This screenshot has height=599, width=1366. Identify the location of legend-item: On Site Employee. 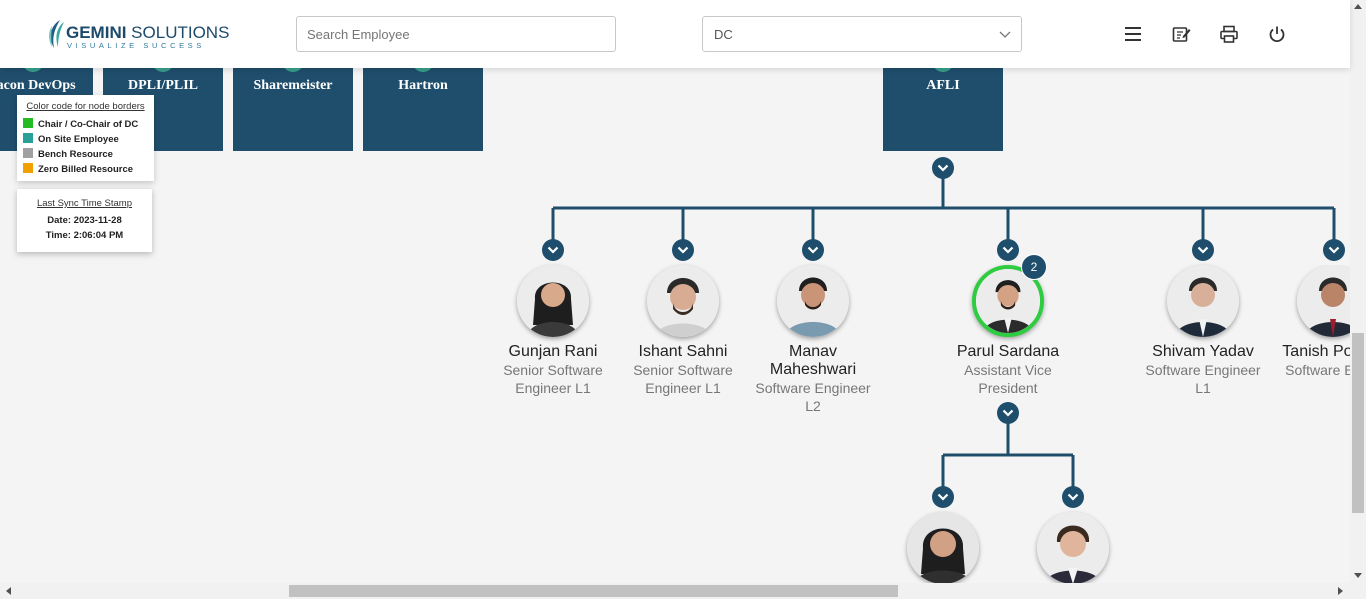
(85, 139).